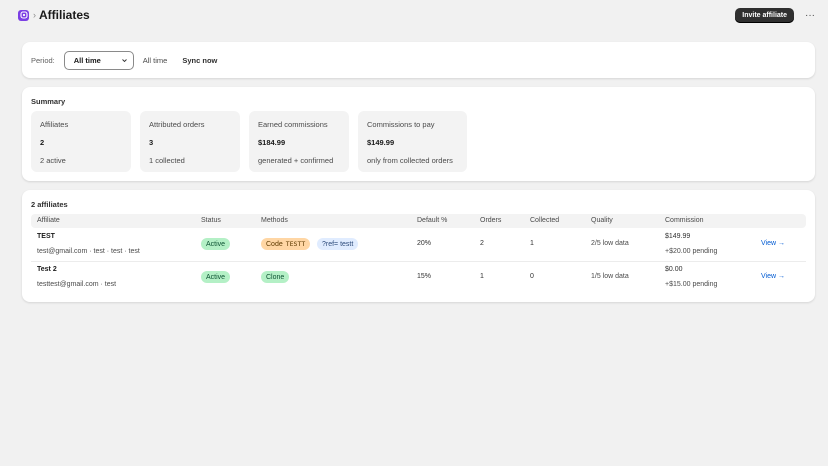 The image size is (828, 466). What do you see at coordinates (64, 15) in the screenshot?
I see `page-title: Affiliates` at bounding box center [64, 15].